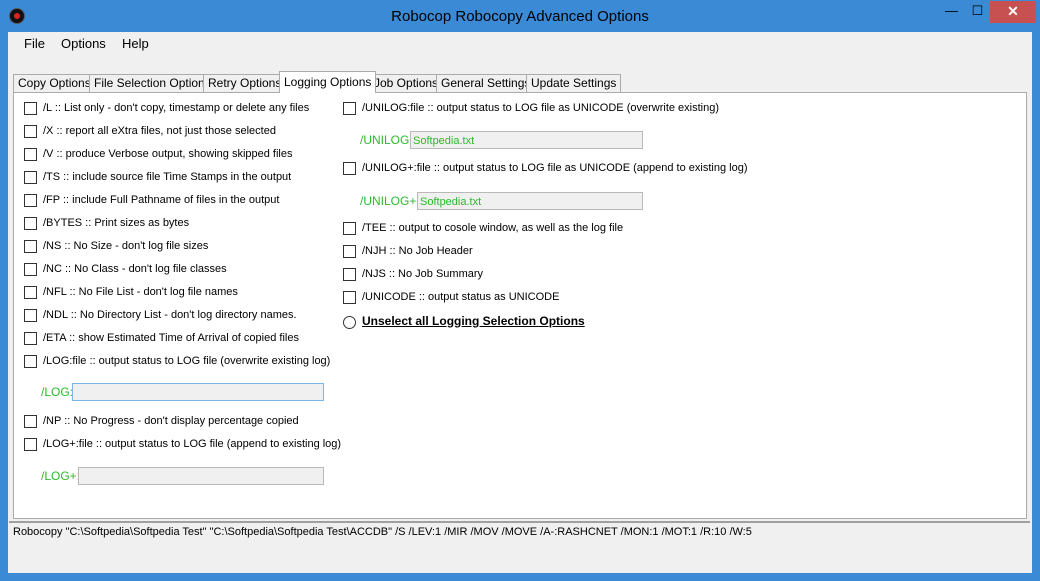 The image size is (1040, 581). I want to click on tab-update-settings: Update Settings, so click(574, 83).